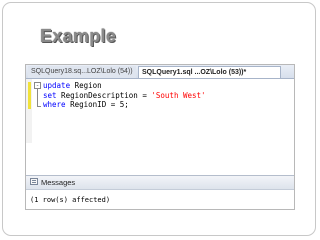 The image size is (320, 240). Describe the element at coordinates (97, 104) in the screenshot. I see `code-text: RegionID = 5;` at that location.